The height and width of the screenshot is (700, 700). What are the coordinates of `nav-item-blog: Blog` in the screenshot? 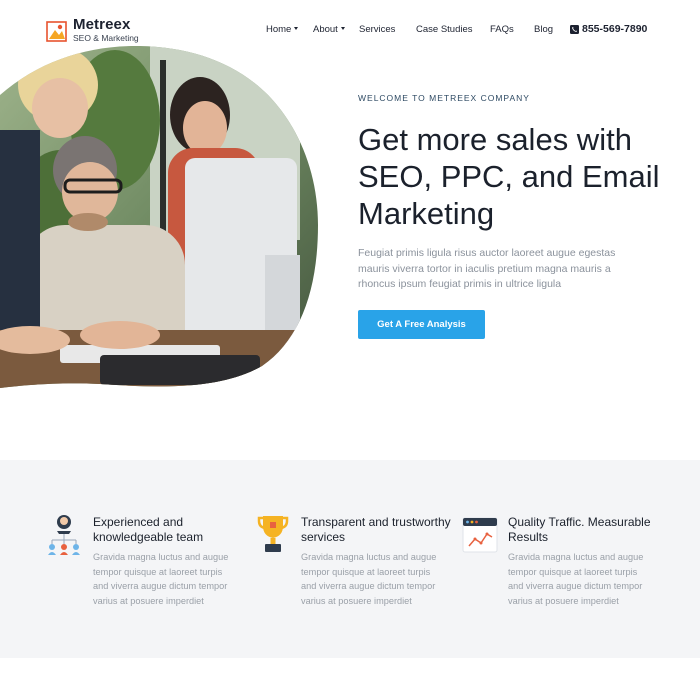 It's located at (543, 30).